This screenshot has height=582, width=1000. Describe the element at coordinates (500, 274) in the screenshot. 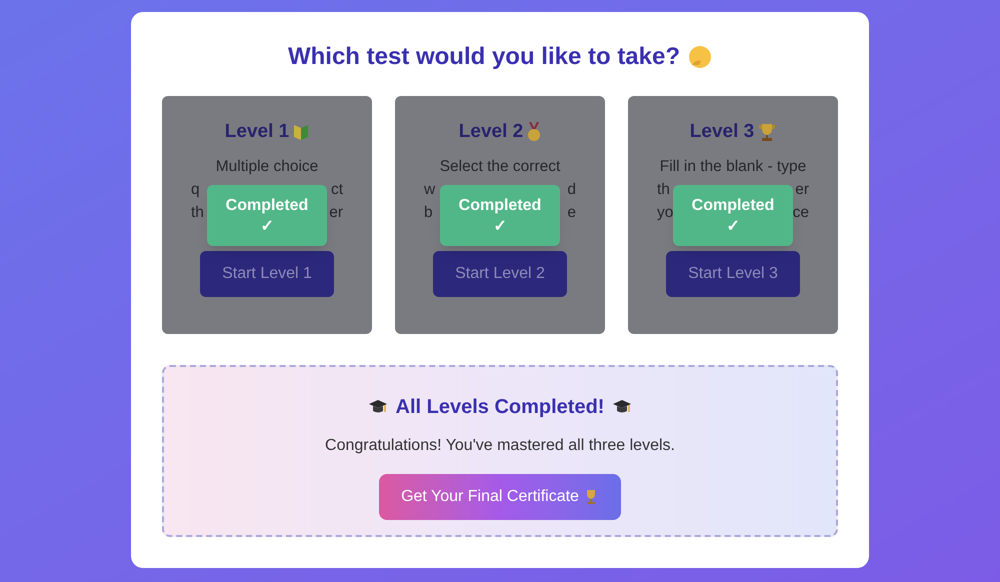

I see `start-level-button: Start Level 2` at that location.